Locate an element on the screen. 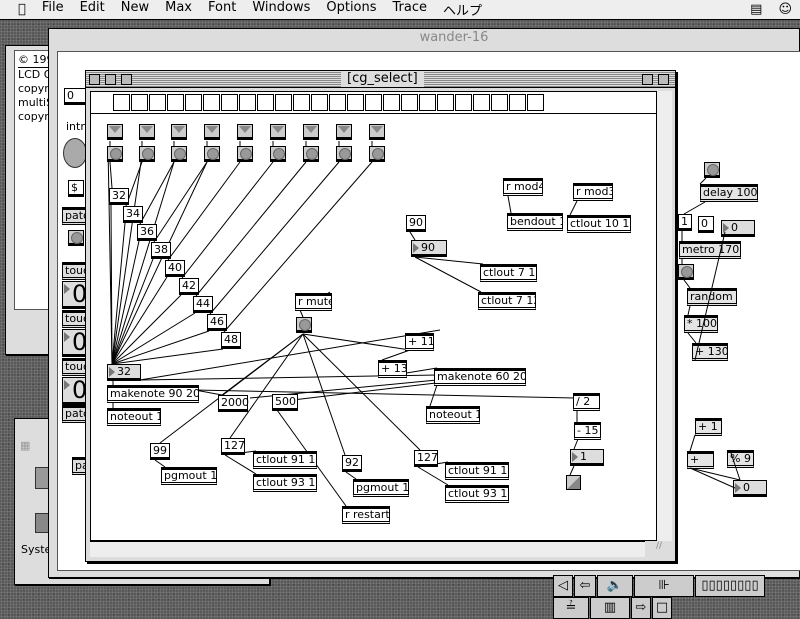 The height and width of the screenshot is (619, 800). mute-bang-button is located at coordinates (304, 325).